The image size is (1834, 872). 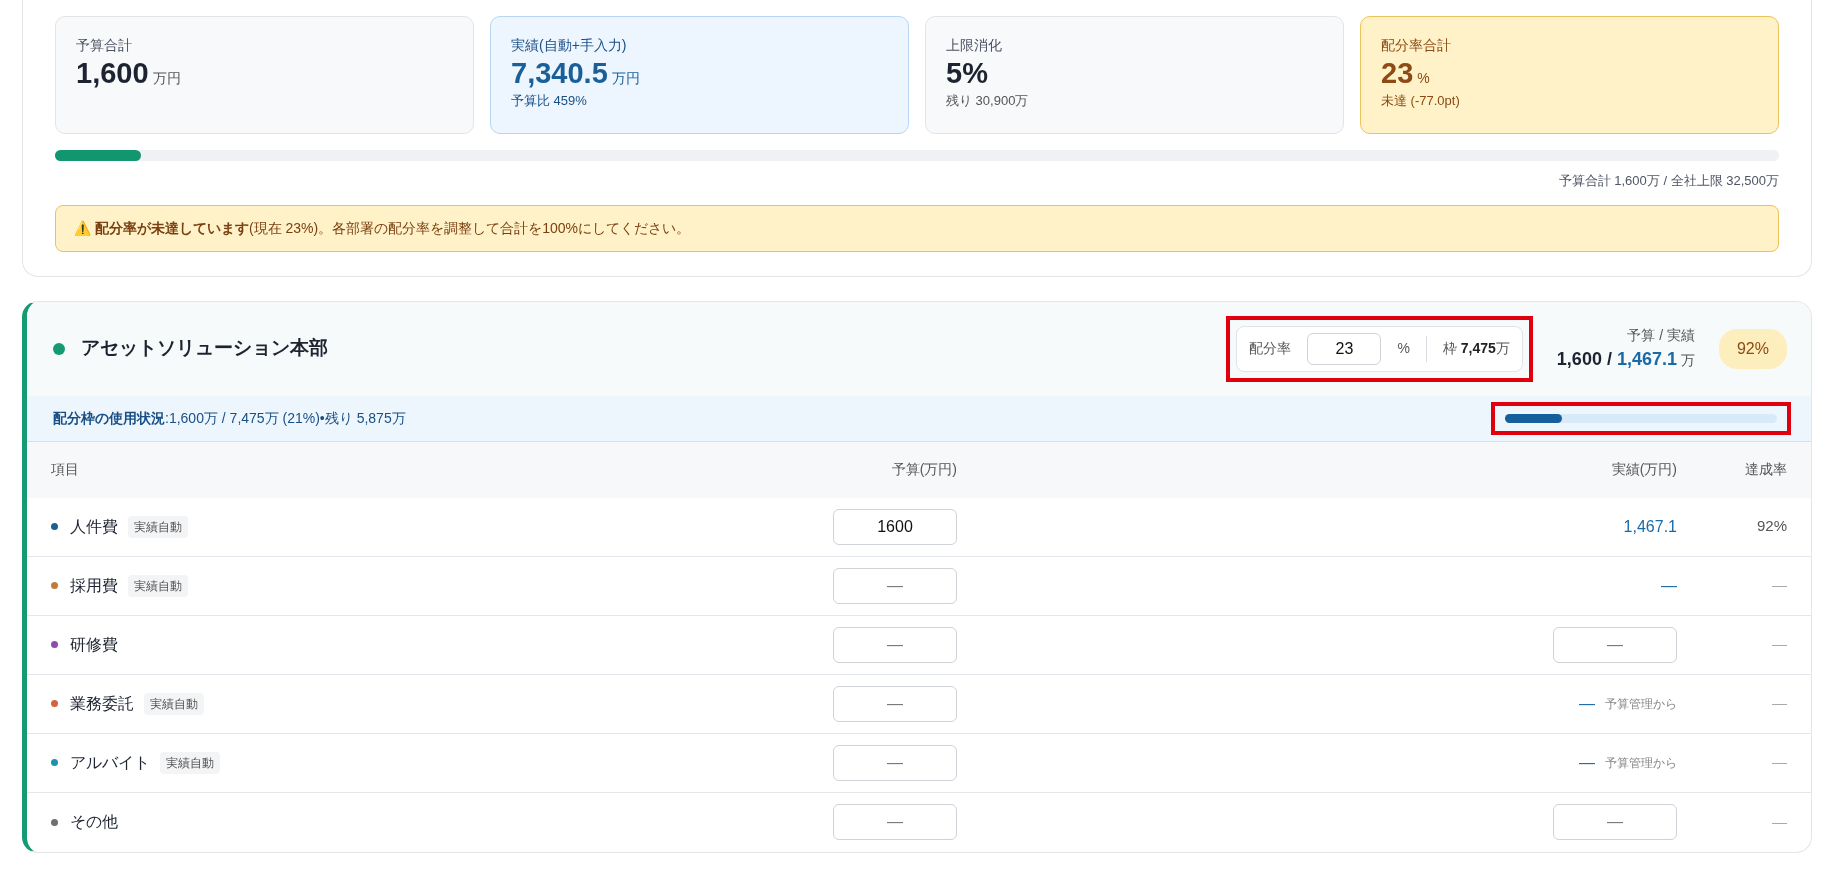 I want to click on card-value: 7,340.5, so click(x=559, y=73).